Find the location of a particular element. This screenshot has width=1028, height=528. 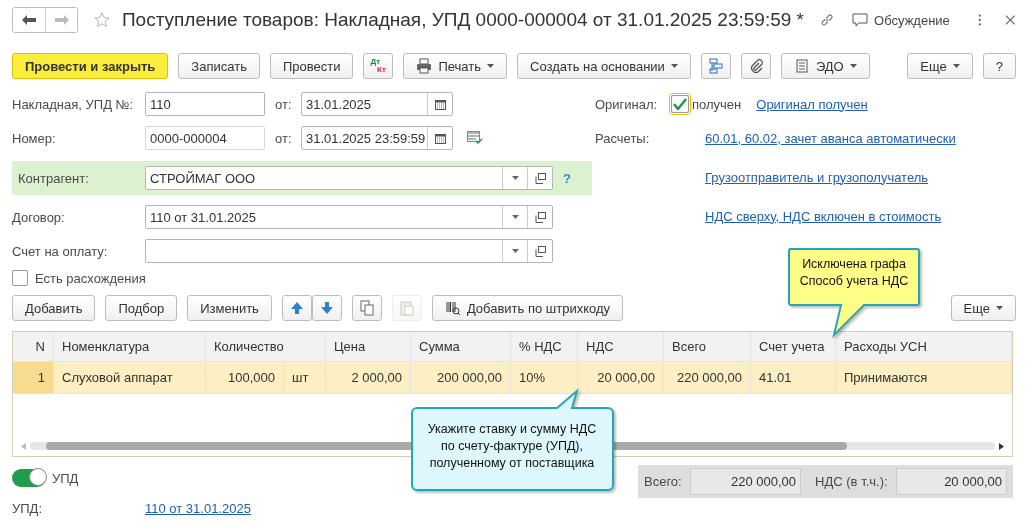

date-field: 31.01.2025 is located at coordinates (377, 104).